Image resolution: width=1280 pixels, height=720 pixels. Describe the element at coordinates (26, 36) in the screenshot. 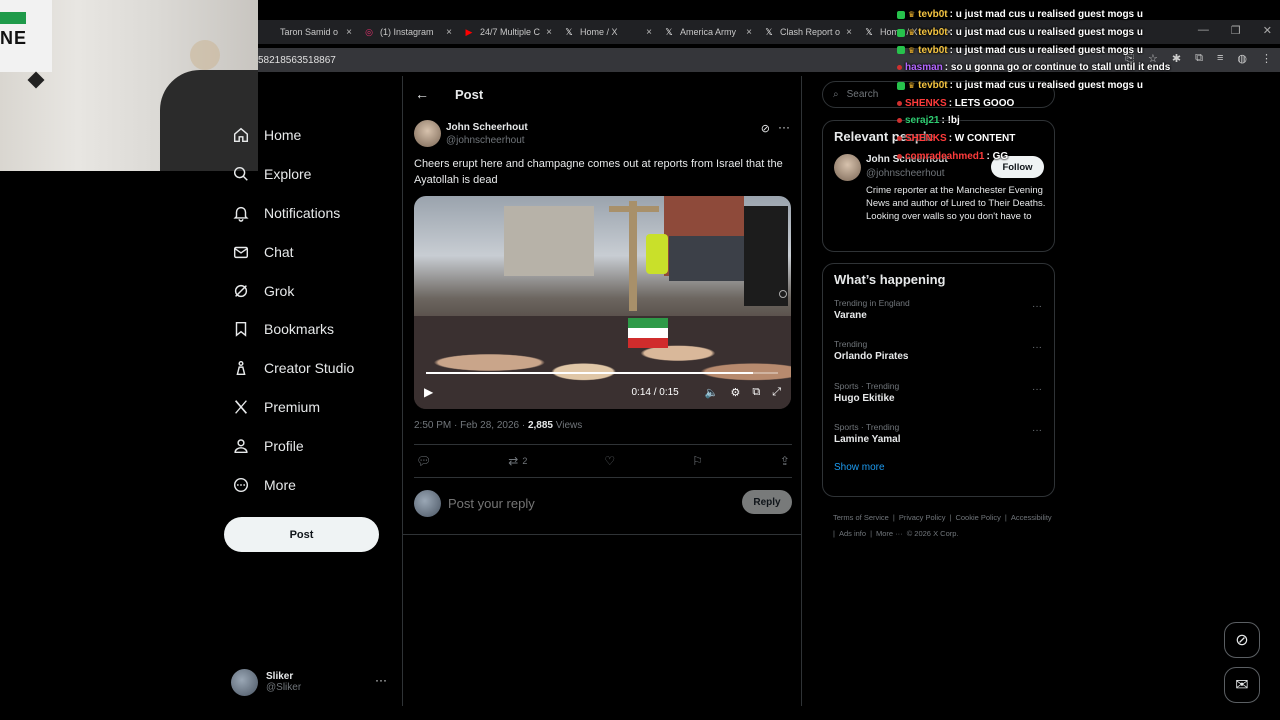

I see `webcam-sign: NE` at that location.